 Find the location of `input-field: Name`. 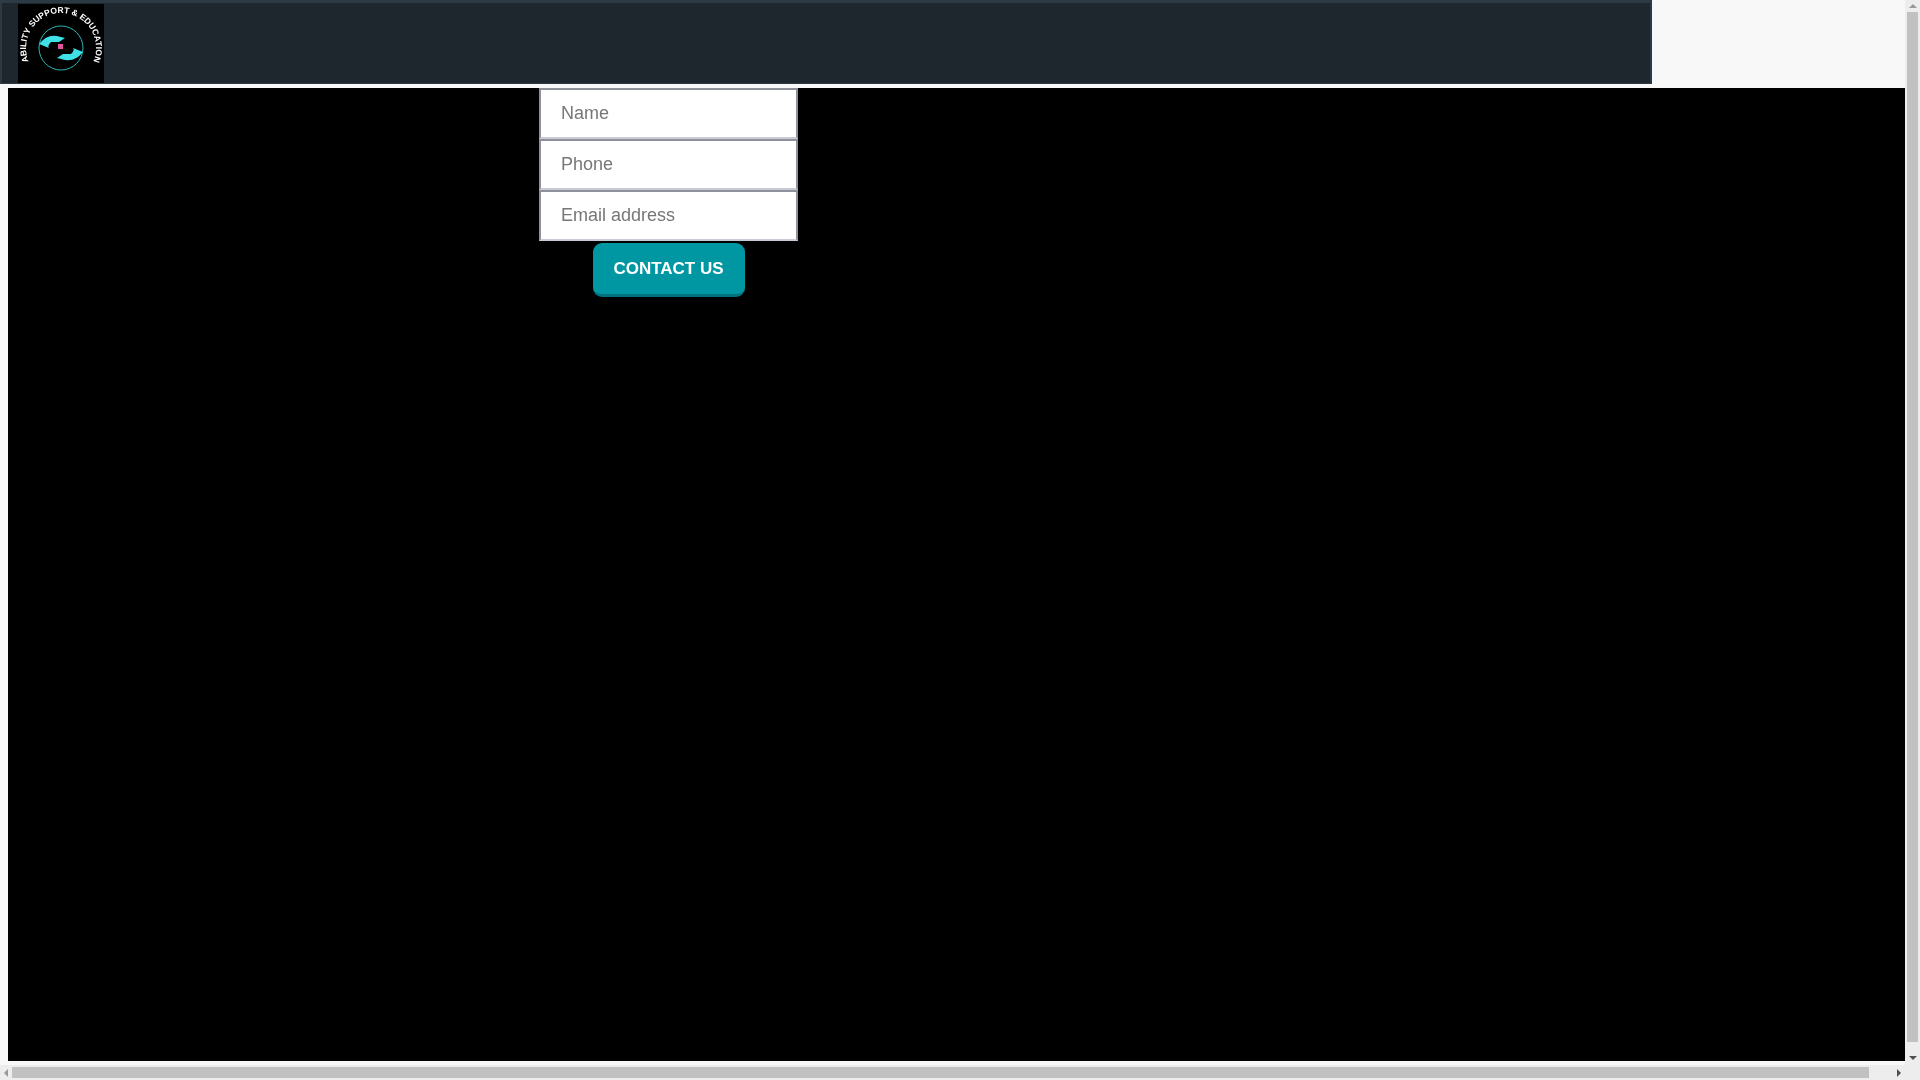

input-field: Name is located at coordinates (668, 113).